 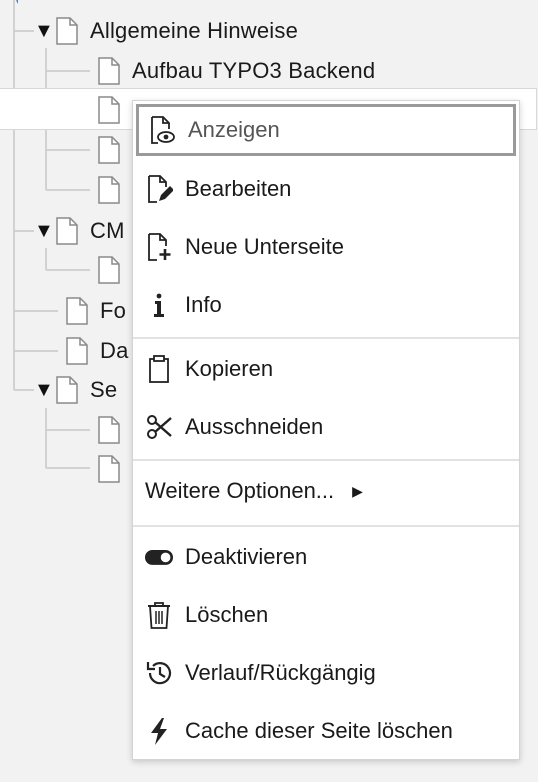 What do you see at coordinates (95, 311) in the screenshot?
I see `tree-node: Fo` at bounding box center [95, 311].